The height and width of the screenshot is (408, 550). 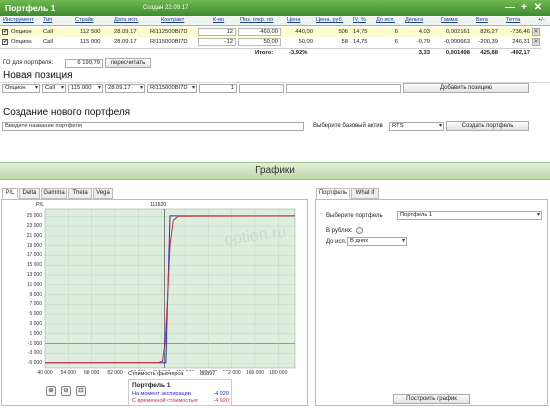 What do you see at coordinates (513, 21) in the screenshot?
I see `col-theta: Тетта` at bounding box center [513, 21].